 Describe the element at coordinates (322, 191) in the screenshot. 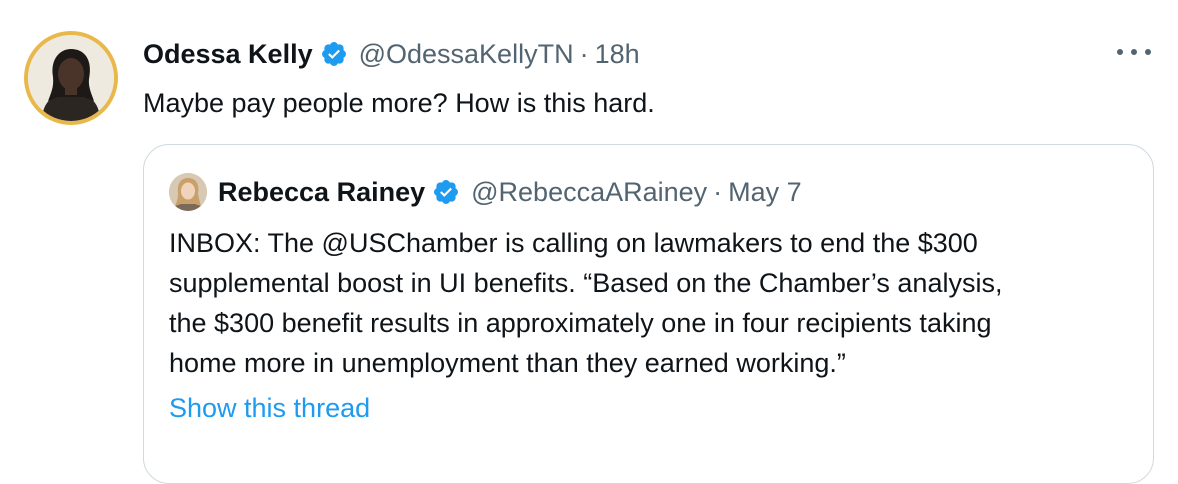

I see `quoted-author-name: Rebecca Rainey` at that location.